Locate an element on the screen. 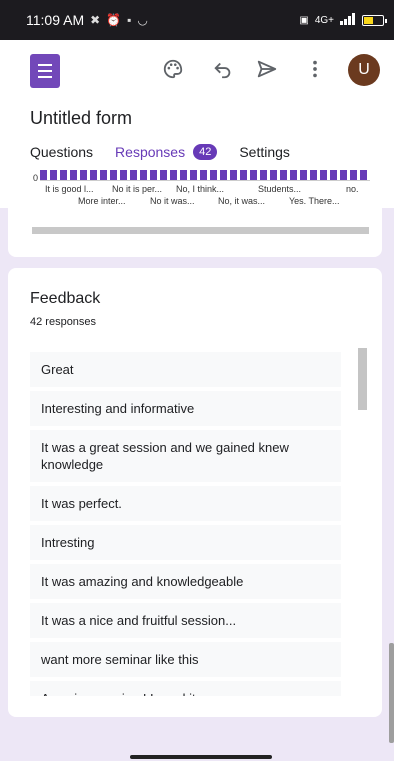 Image resolution: width=394 pixels, height=761 pixels. response-list-scrollbar is located at coordinates (362, 379).